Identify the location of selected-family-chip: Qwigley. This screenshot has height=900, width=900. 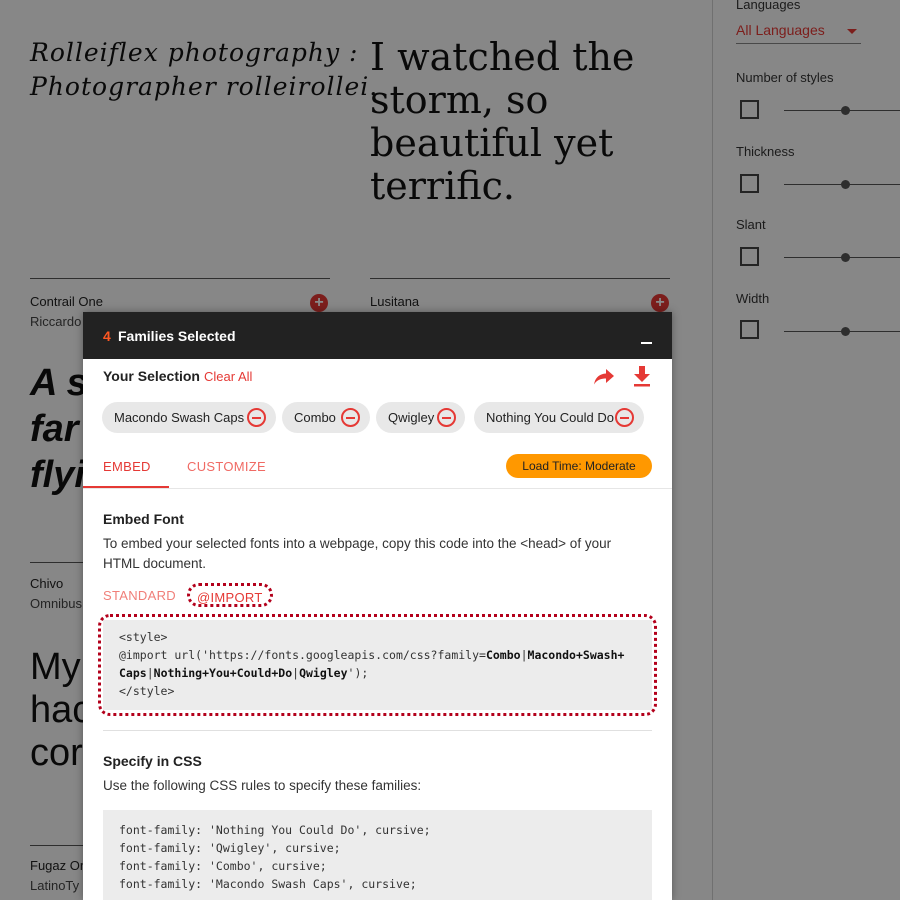
(420, 417).